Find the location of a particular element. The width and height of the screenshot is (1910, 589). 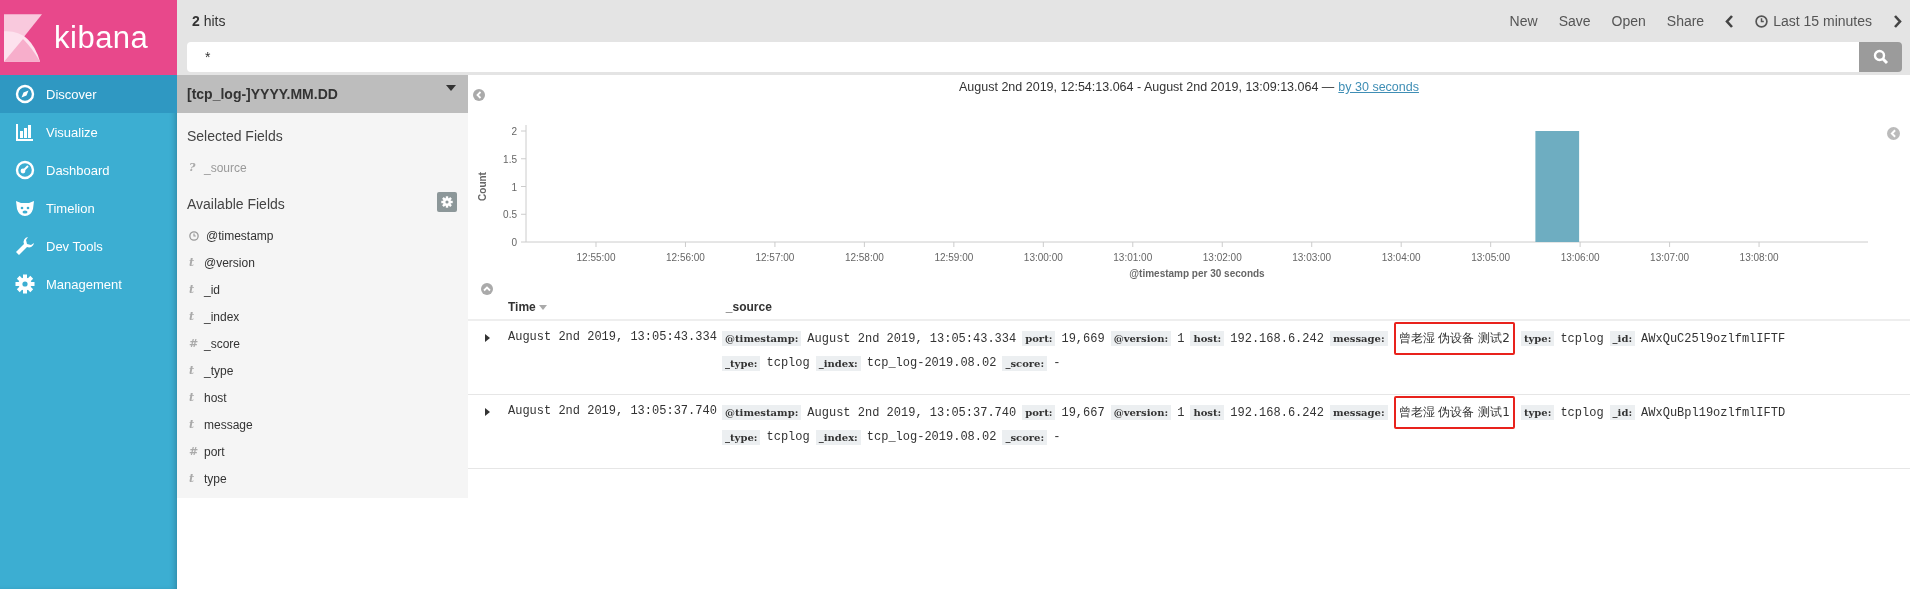

field-key: host: is located at coordinates (1207, 338).